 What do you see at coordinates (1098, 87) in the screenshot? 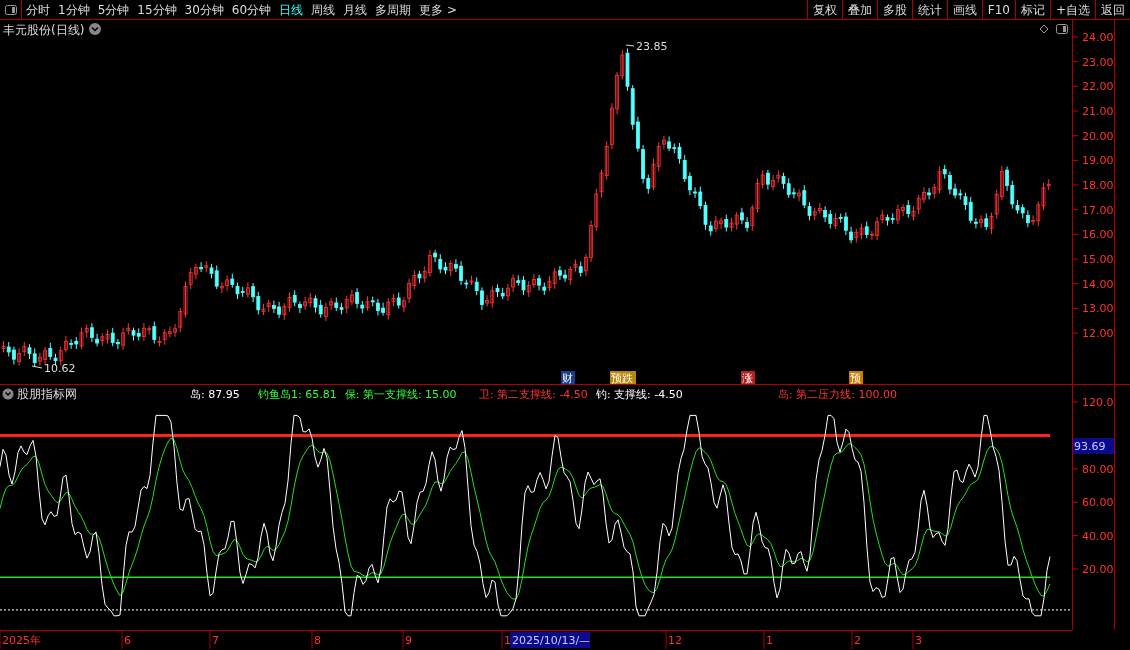
I see `axis-label: 22.00` at bounding box center [1098, 87].